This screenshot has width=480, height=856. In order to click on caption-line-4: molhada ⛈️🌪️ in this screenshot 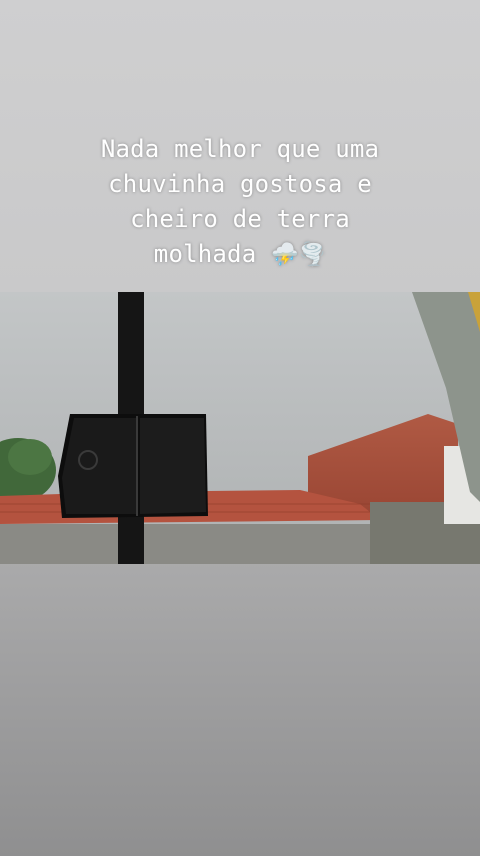, I will do `click(240, 255)`.